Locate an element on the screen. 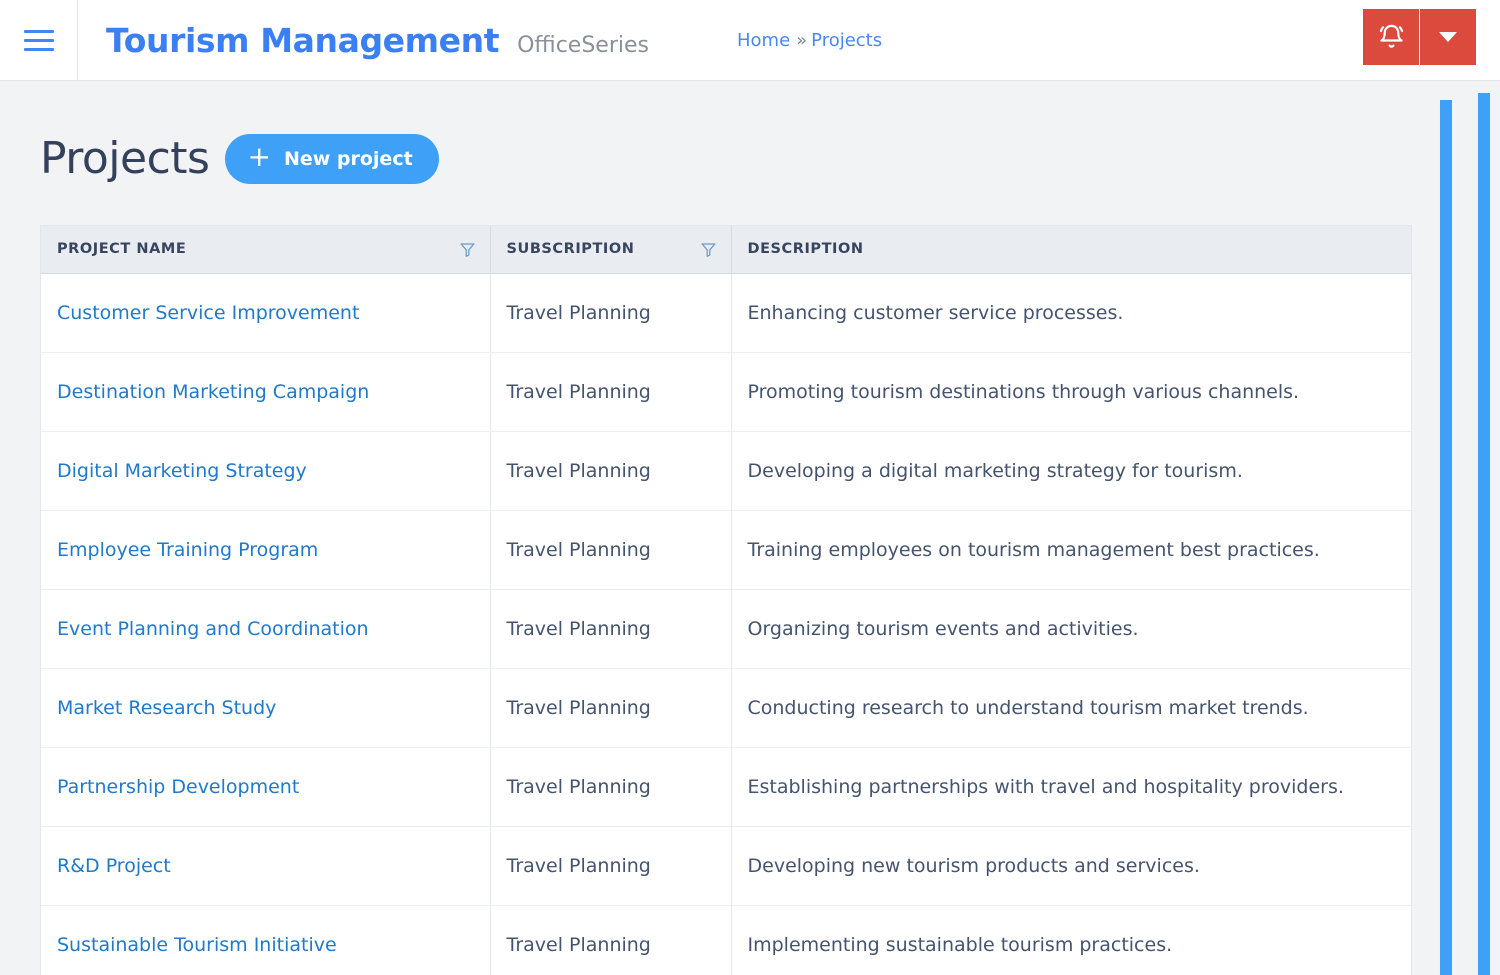 The image size is (1500, 975). notifications-dropdown-button is located at coordinates (1448, 37).